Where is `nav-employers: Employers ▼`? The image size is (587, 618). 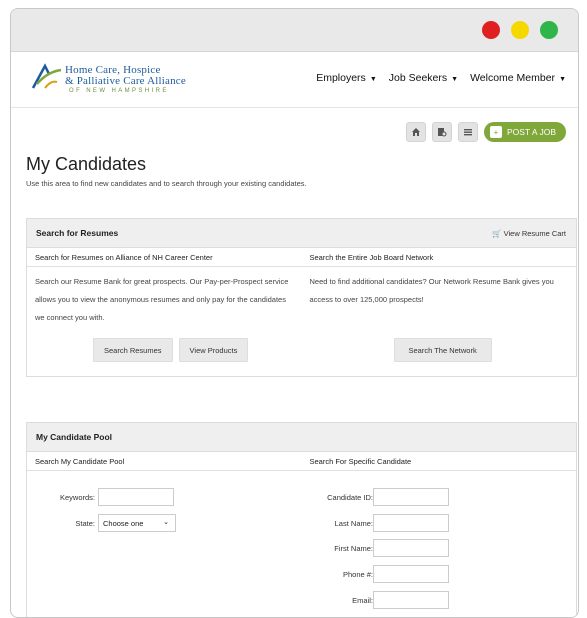 nav-employers: Employers ▼ is located at coordinates (346, 78).